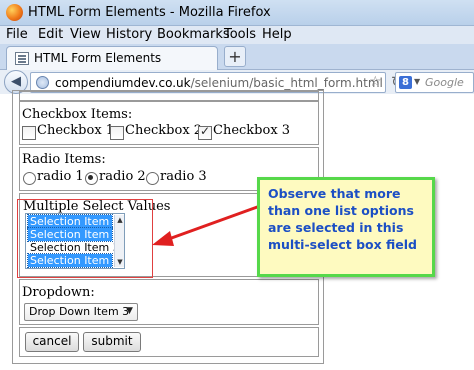 This screenshot has height=370, width=474. What do you see at coordinates (444, 82) in the screenshot?
I see `search-placeholder: Google` at bounding box center [444, 82].